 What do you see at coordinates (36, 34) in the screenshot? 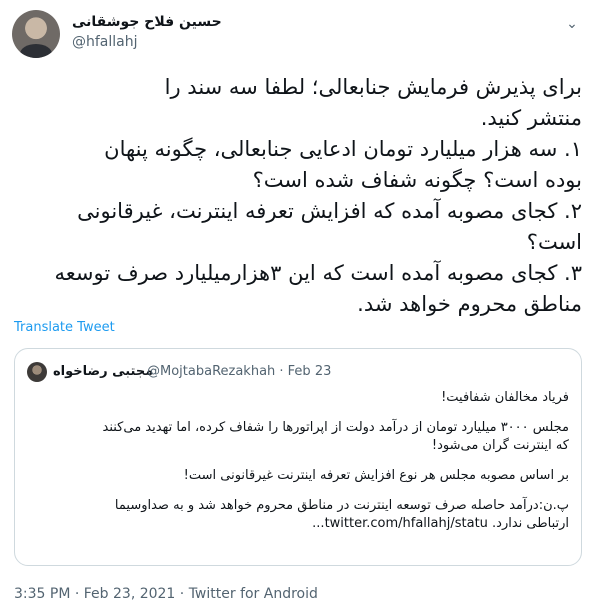
I see `author-avatar` at bounding box center [36, 34].